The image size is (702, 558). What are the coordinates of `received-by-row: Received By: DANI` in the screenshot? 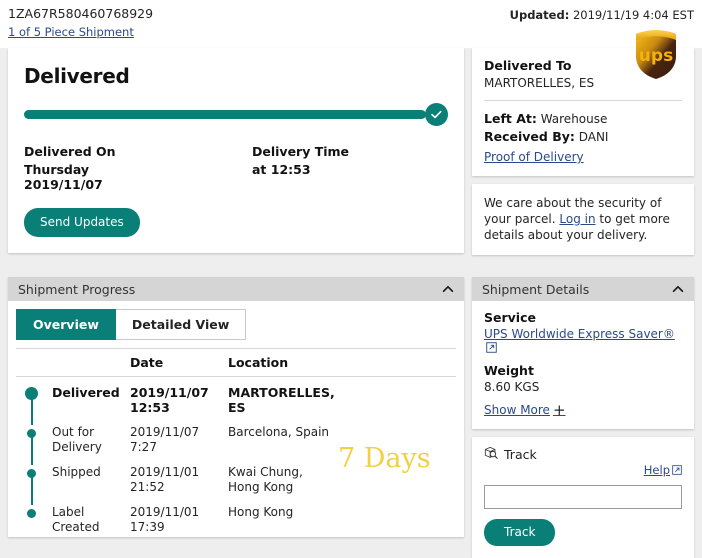 It's located at (583, 137).